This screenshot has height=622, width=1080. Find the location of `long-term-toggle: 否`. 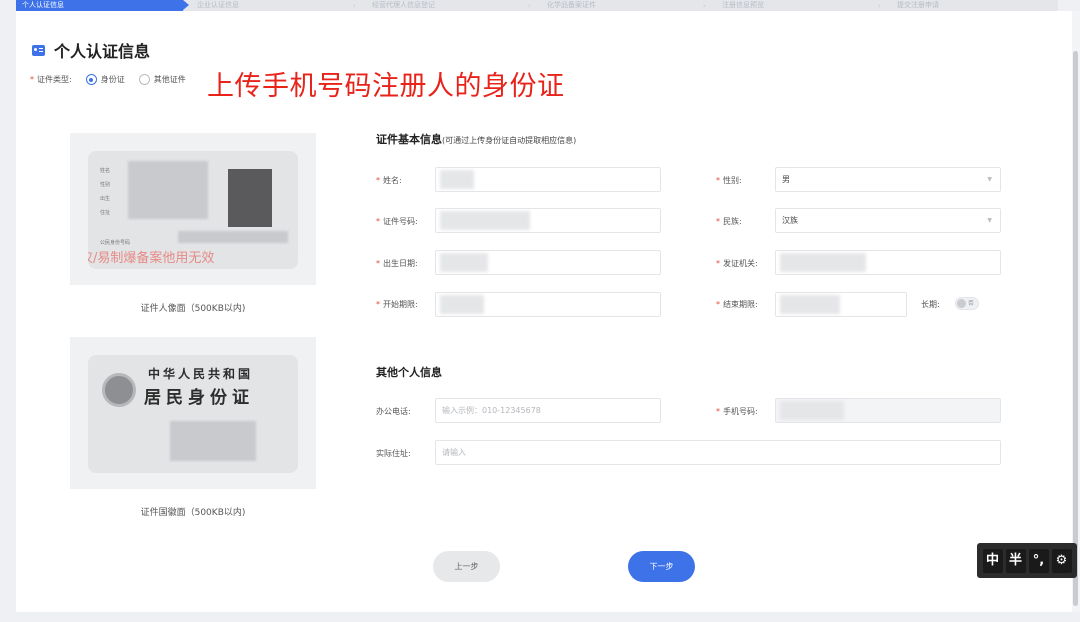

long-term-toggle: 否 is located at coordinates (967, 303).